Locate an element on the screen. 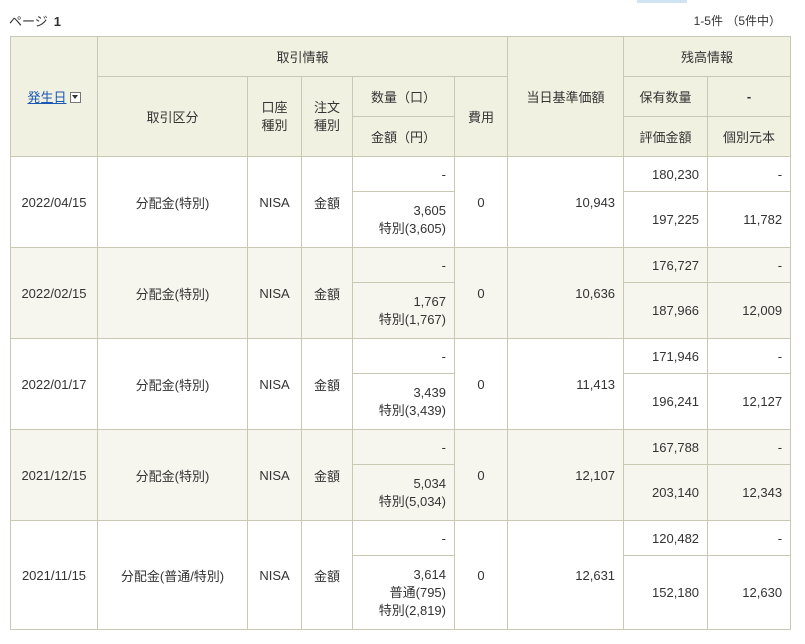 The width and height of the screenshot is (805, 644). amount-cell: 3,439 特別(3,439) is located at coordinates (403, 401).